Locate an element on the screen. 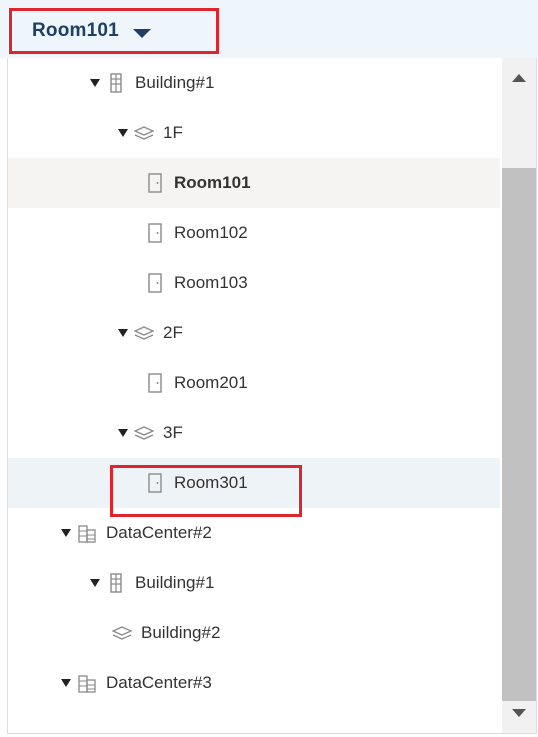  tree-node-room: Room201 is located at coordinates (254, 383).